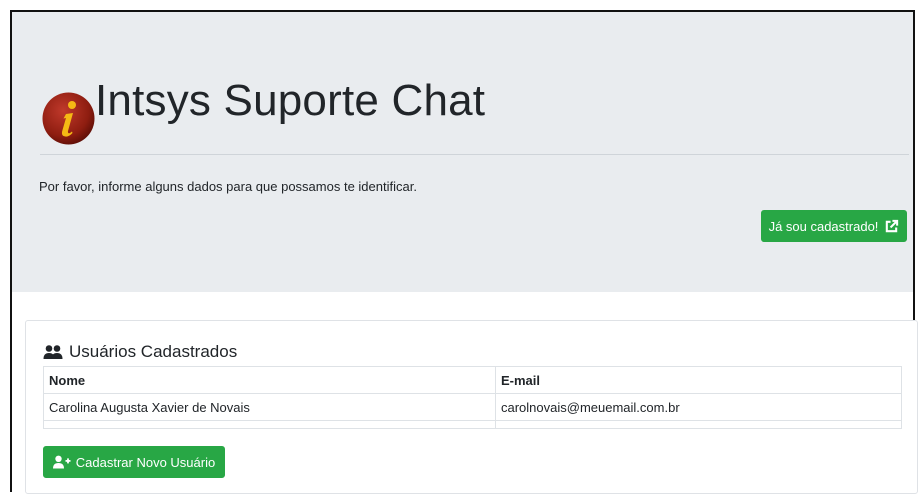  Describe the element at coordinates (269, 407) in the screenshot. I see `user-name-cell: Carolina Augusta Xavier de Novais` at that location.